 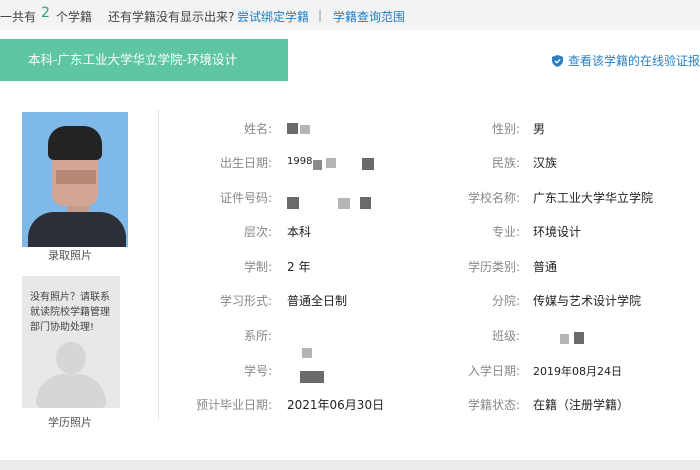 What do you see at coordinates (593, 198) in the screenshot?
I see `field-value: 广东工业大学华立学院` at bounding box center [593, 198].